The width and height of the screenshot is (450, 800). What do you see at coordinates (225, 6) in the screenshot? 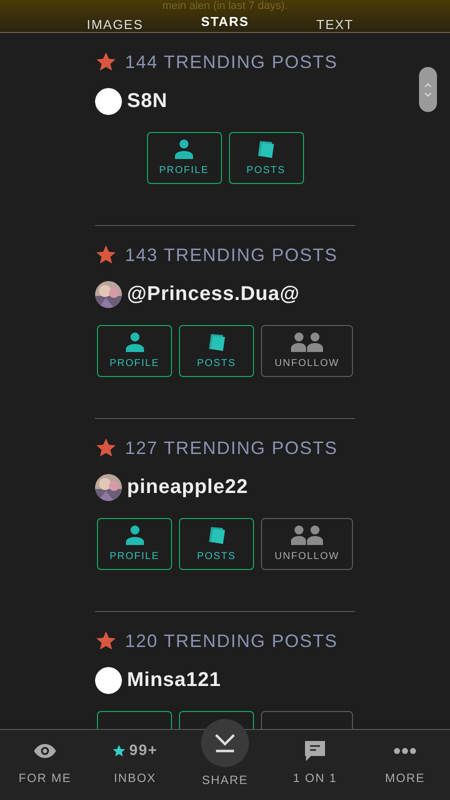
I see `caption-text: mein alen (in last 7 days).` at bounding box center [225, 6].